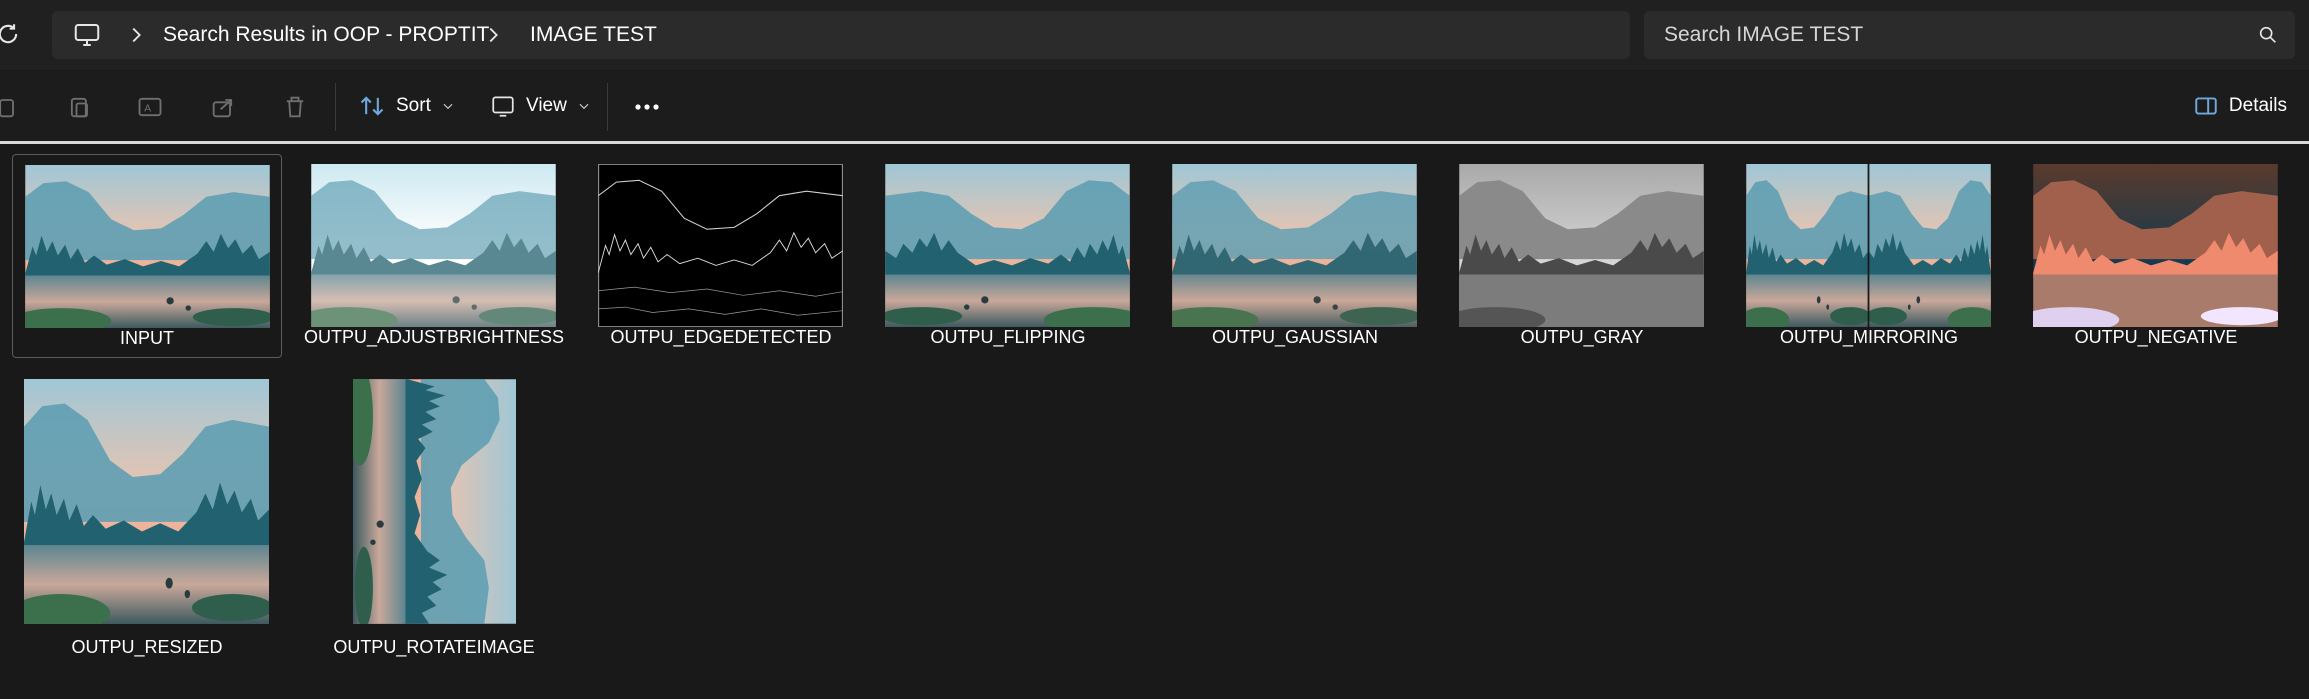 The height and width of the screenshot is (699, 2309). I want to click on file-name: OUTPU_RESIZED, so click(147, 647).